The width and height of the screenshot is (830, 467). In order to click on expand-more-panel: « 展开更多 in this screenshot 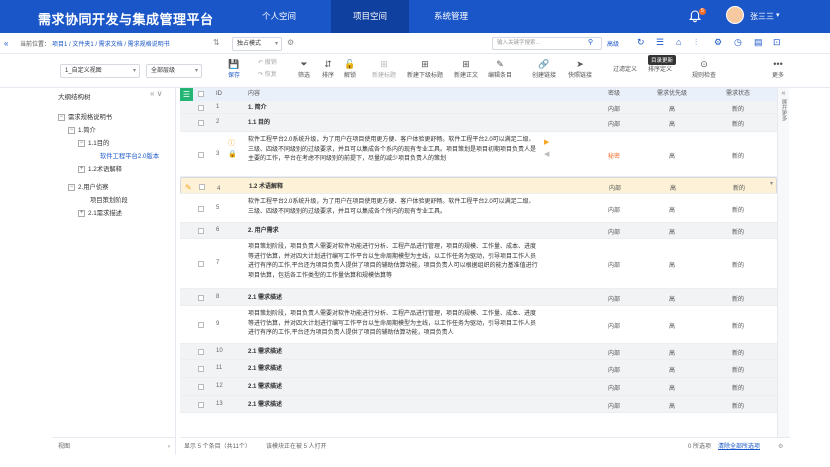, I will do `click(783, 262)`.